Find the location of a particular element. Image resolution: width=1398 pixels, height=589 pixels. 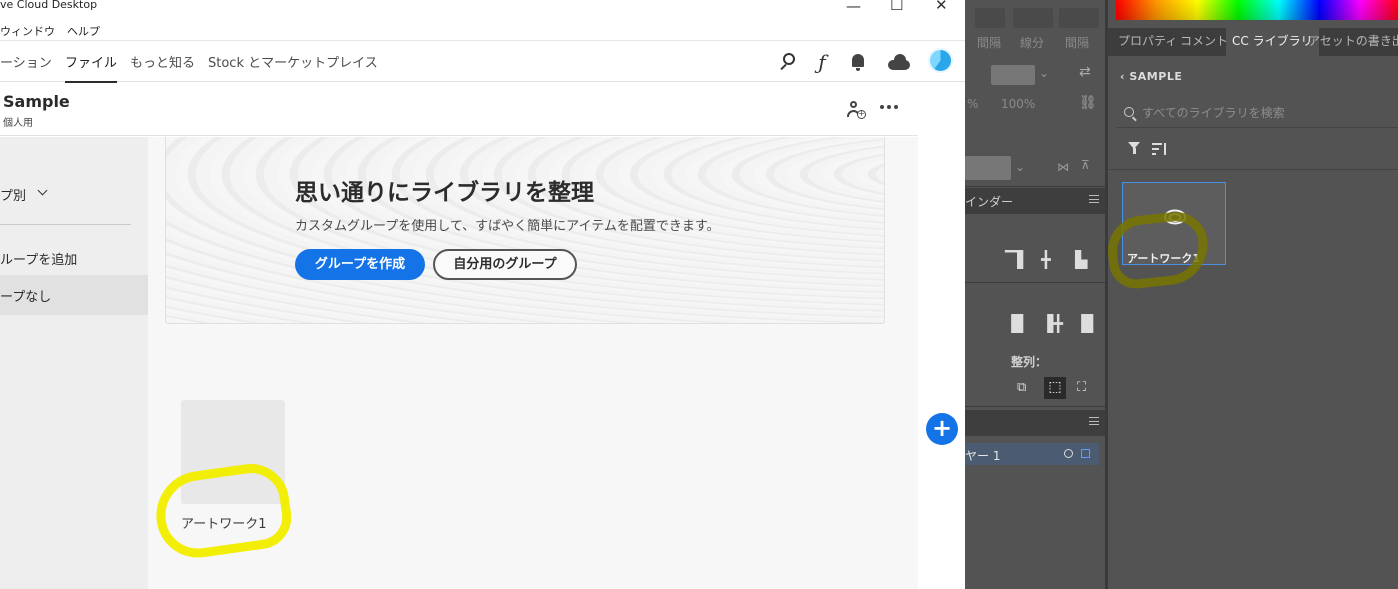

panel-title: インダー is located at coordinates (989, 202).